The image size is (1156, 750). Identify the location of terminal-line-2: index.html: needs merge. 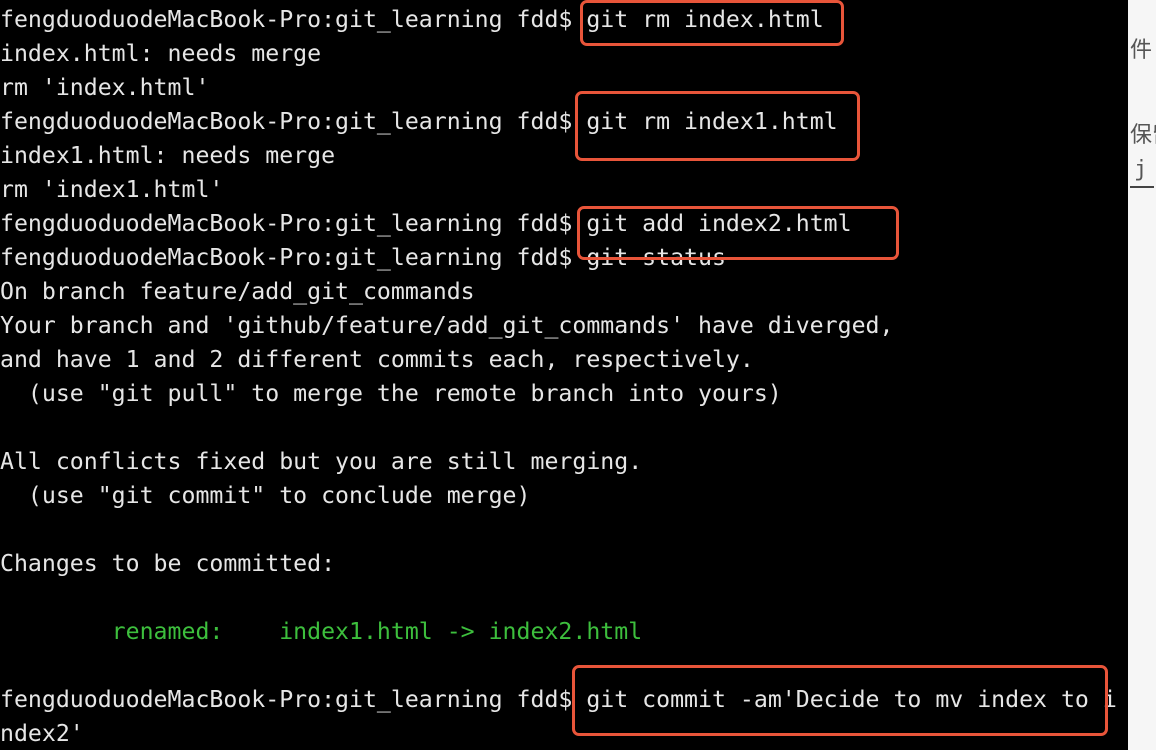
(161, 53).